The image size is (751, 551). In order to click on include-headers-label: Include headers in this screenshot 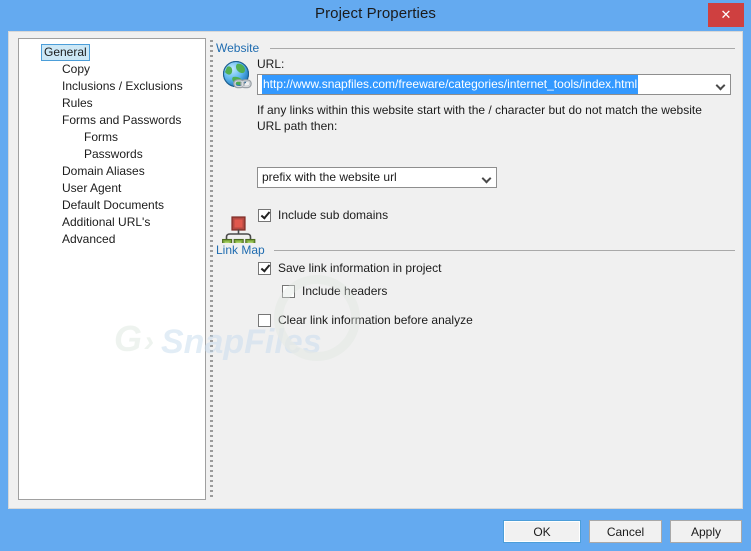, I will do `click(345, 291)`.